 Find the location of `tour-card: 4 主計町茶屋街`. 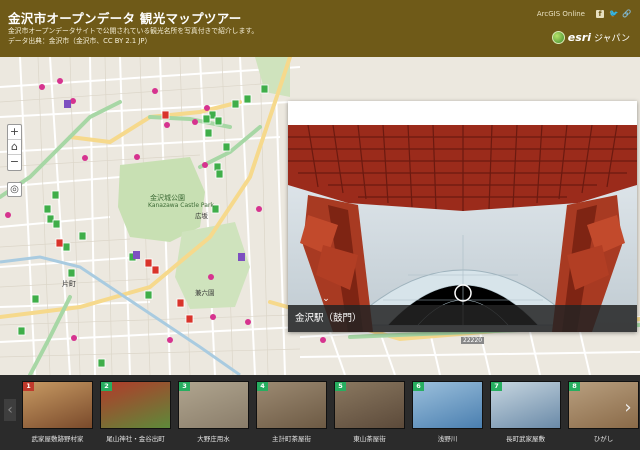

tour-card: 4 主計町茶屋街 is located at coordinates (291, 413).